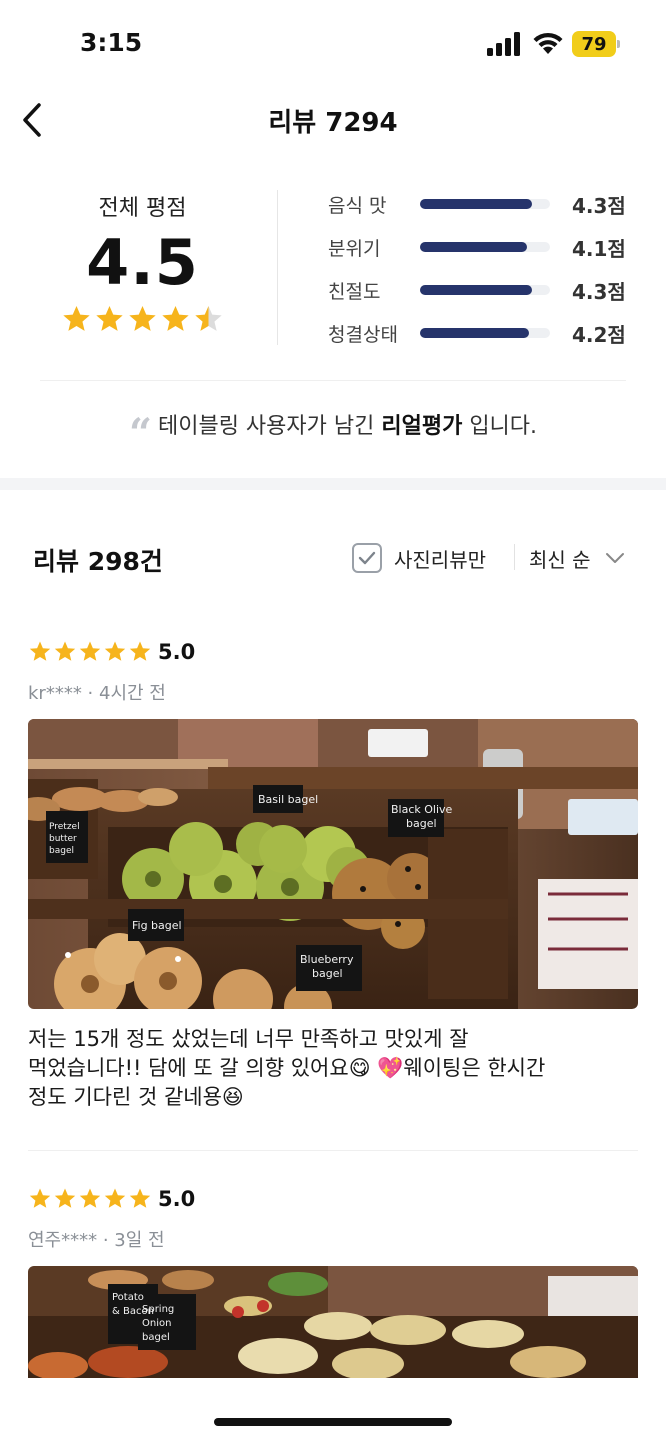 The image size is (666, 1440). Describe the element at coordinates (514, 557) in the screenshot. I see `filter-separator` at that location.